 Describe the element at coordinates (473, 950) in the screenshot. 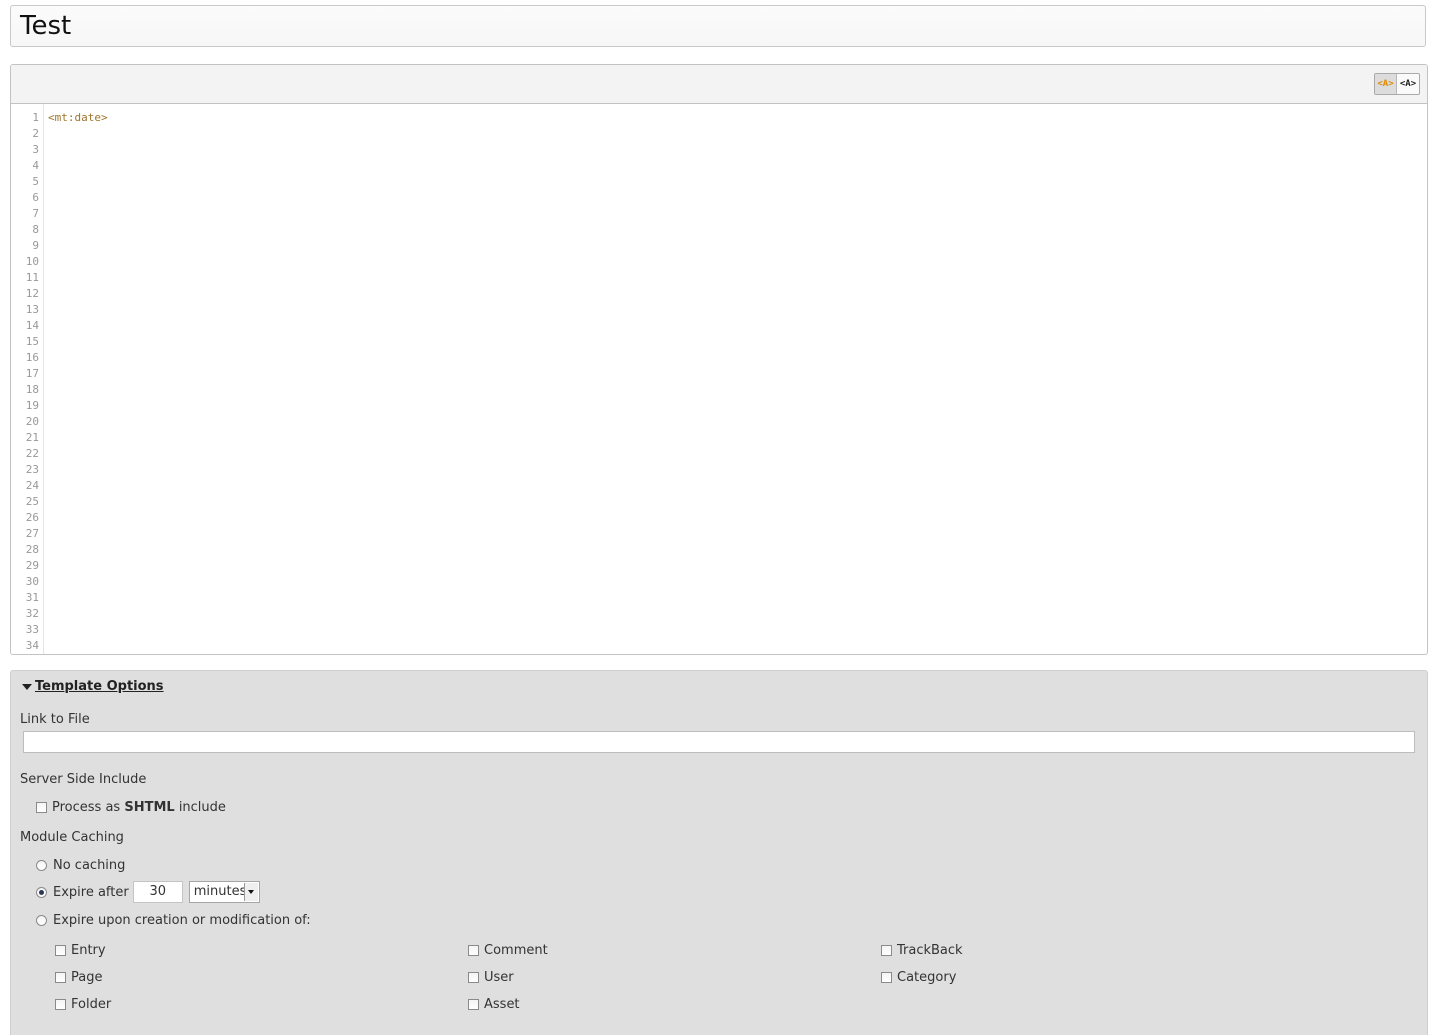

I see `object-type-comment-checkbox` at that location.